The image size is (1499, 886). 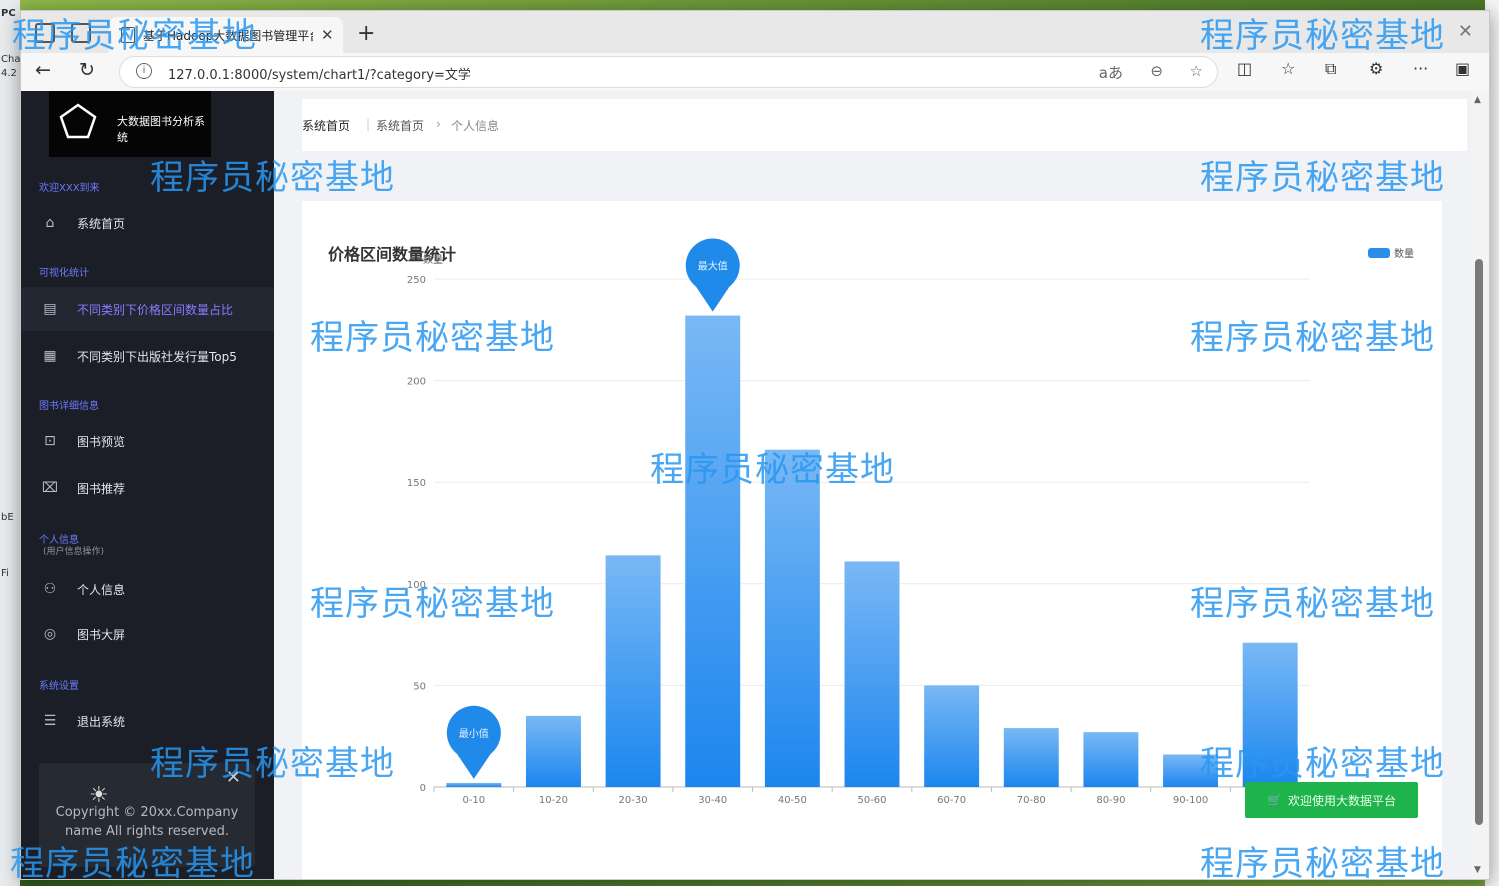 What do you see at coordinates (951, 800) in the screenshot?
I see `x-tick-label: 60-70` at bounding box center [951, 800].